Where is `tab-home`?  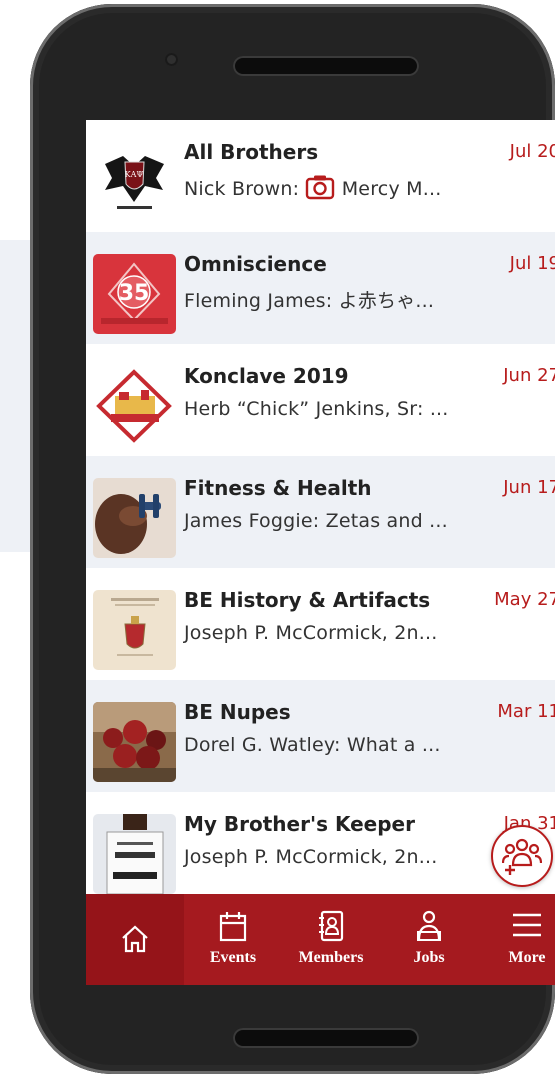 tab-home is located at coordinates (135, 939).